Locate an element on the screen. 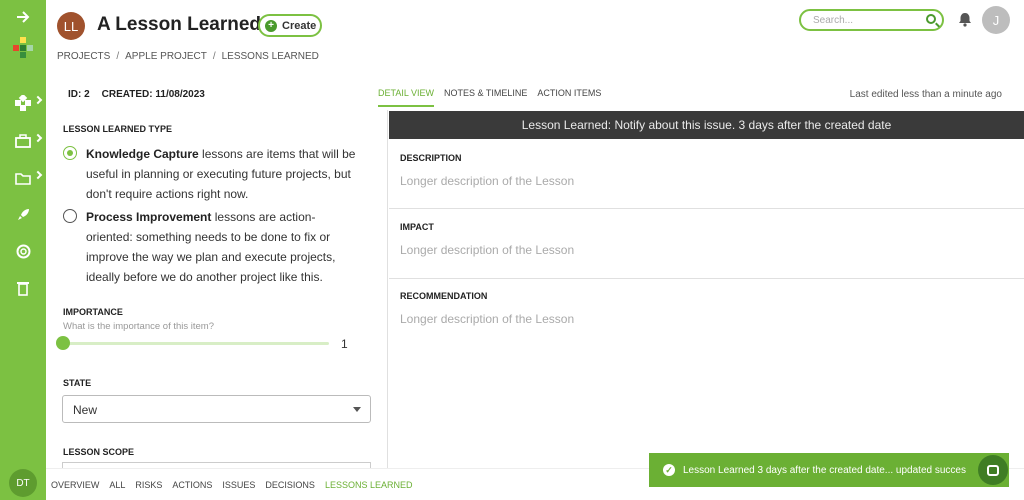  dropdown-caret-icon is located at coordinates (357, 409).